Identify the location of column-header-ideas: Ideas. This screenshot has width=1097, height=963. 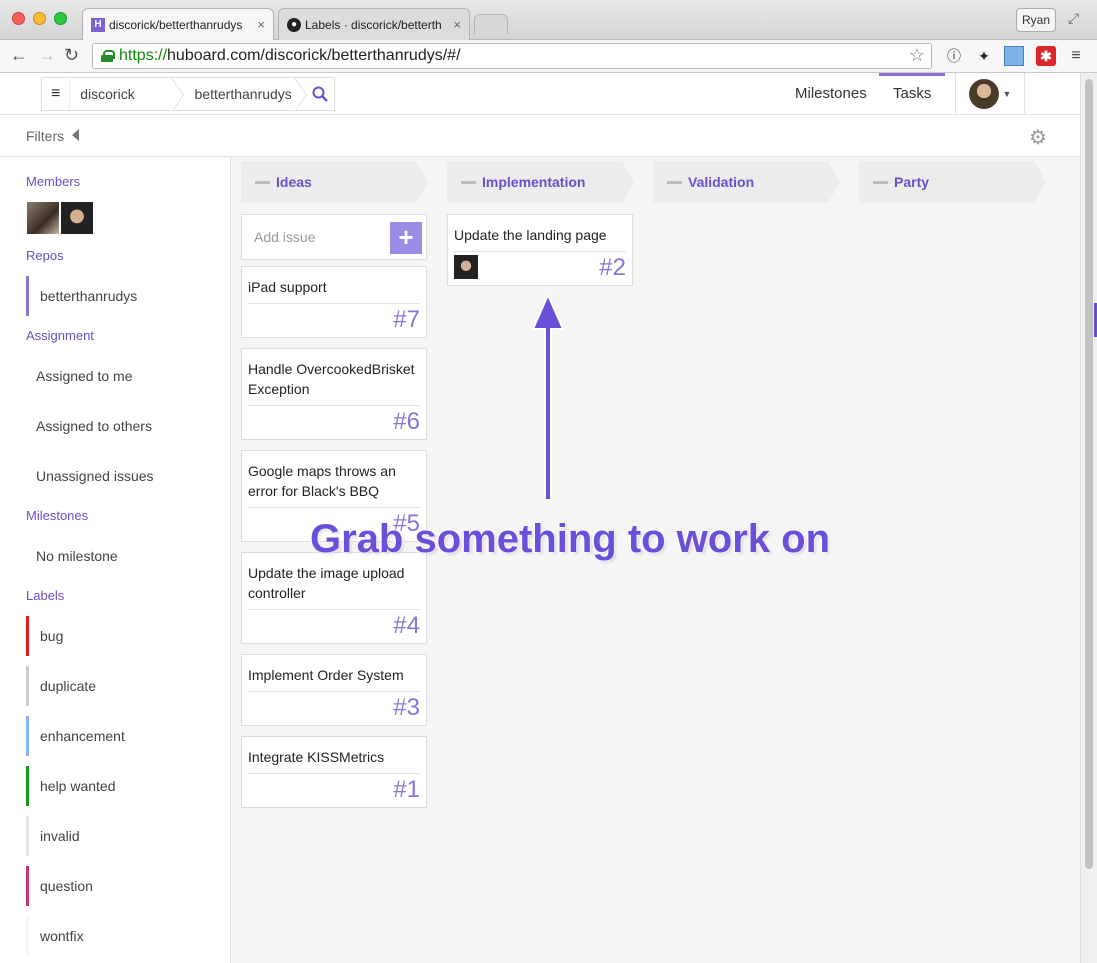
(334, 182).